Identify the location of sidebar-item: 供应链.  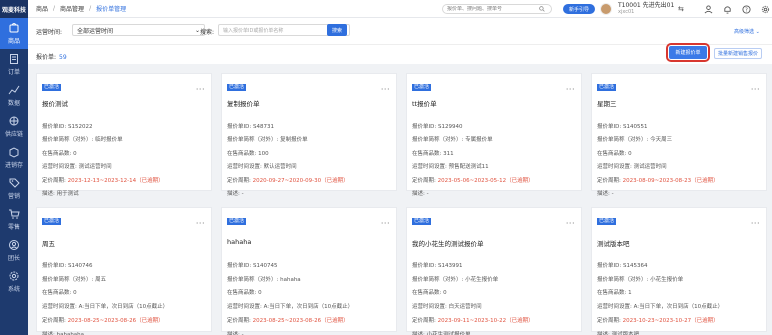
(14, 126).